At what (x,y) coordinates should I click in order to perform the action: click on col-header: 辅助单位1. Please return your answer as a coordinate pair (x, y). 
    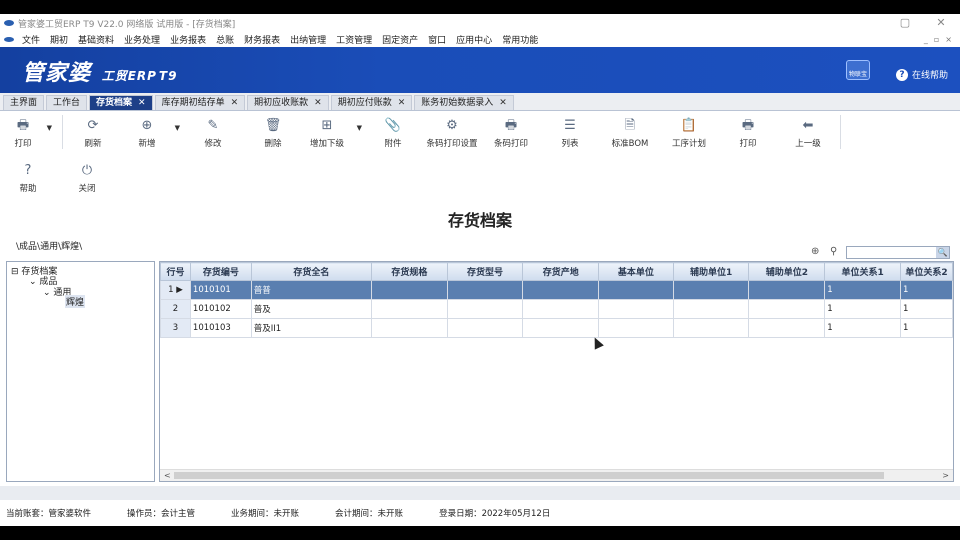
    Looking at the image, I should click on (711, 271).